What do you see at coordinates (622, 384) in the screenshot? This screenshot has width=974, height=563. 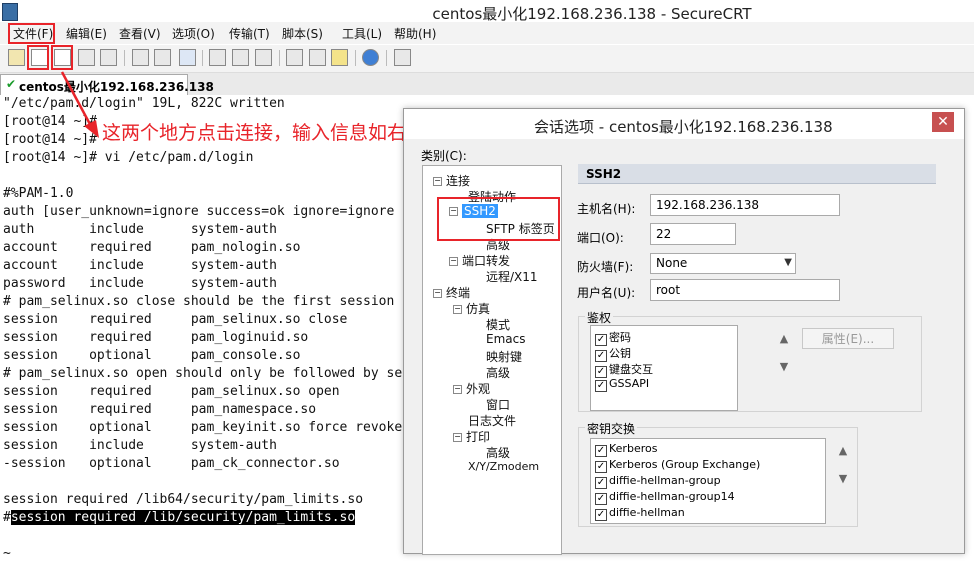 I see `auth-method-item: ✓ GSSAPI` at bounding box center [622, 384].